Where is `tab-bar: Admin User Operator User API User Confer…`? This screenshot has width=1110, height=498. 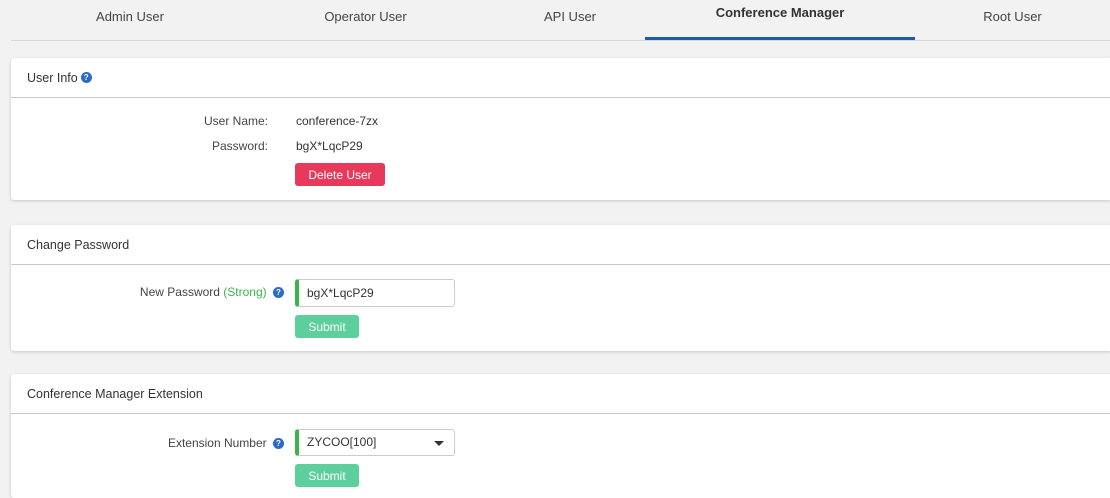
tab-bar: Admin User Operator User API User Confer… is located at coordinates (555, 21).